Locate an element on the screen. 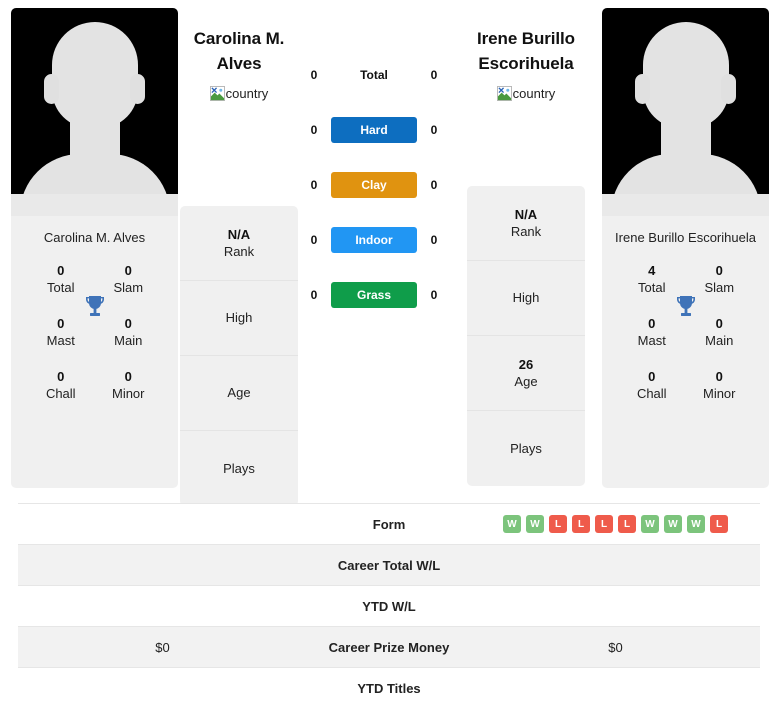  country-flag-right-alt: country is located at coordinates (534, 93).